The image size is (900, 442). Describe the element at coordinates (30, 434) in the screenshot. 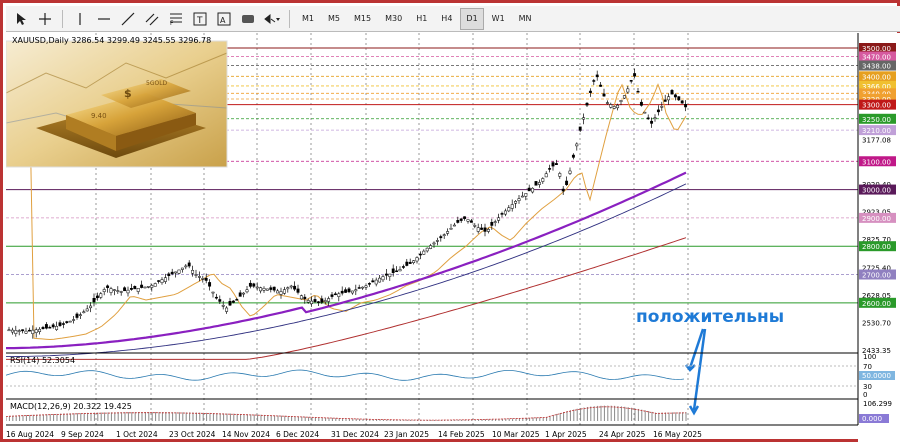

I see `date-label: 16 Aug 2024` at that location.